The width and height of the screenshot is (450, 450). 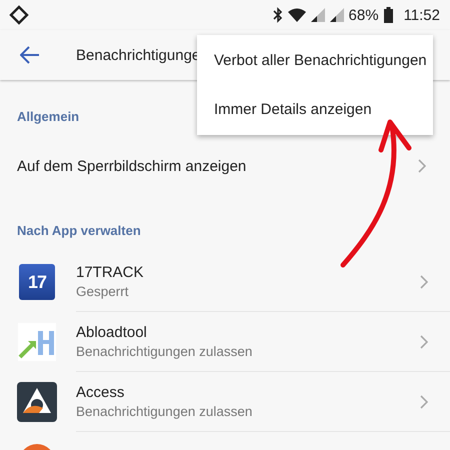 What do you see at coordinates (37, 342) in the screenshot?
I see `arrow-building-icon` at bounding box center [37, 342].